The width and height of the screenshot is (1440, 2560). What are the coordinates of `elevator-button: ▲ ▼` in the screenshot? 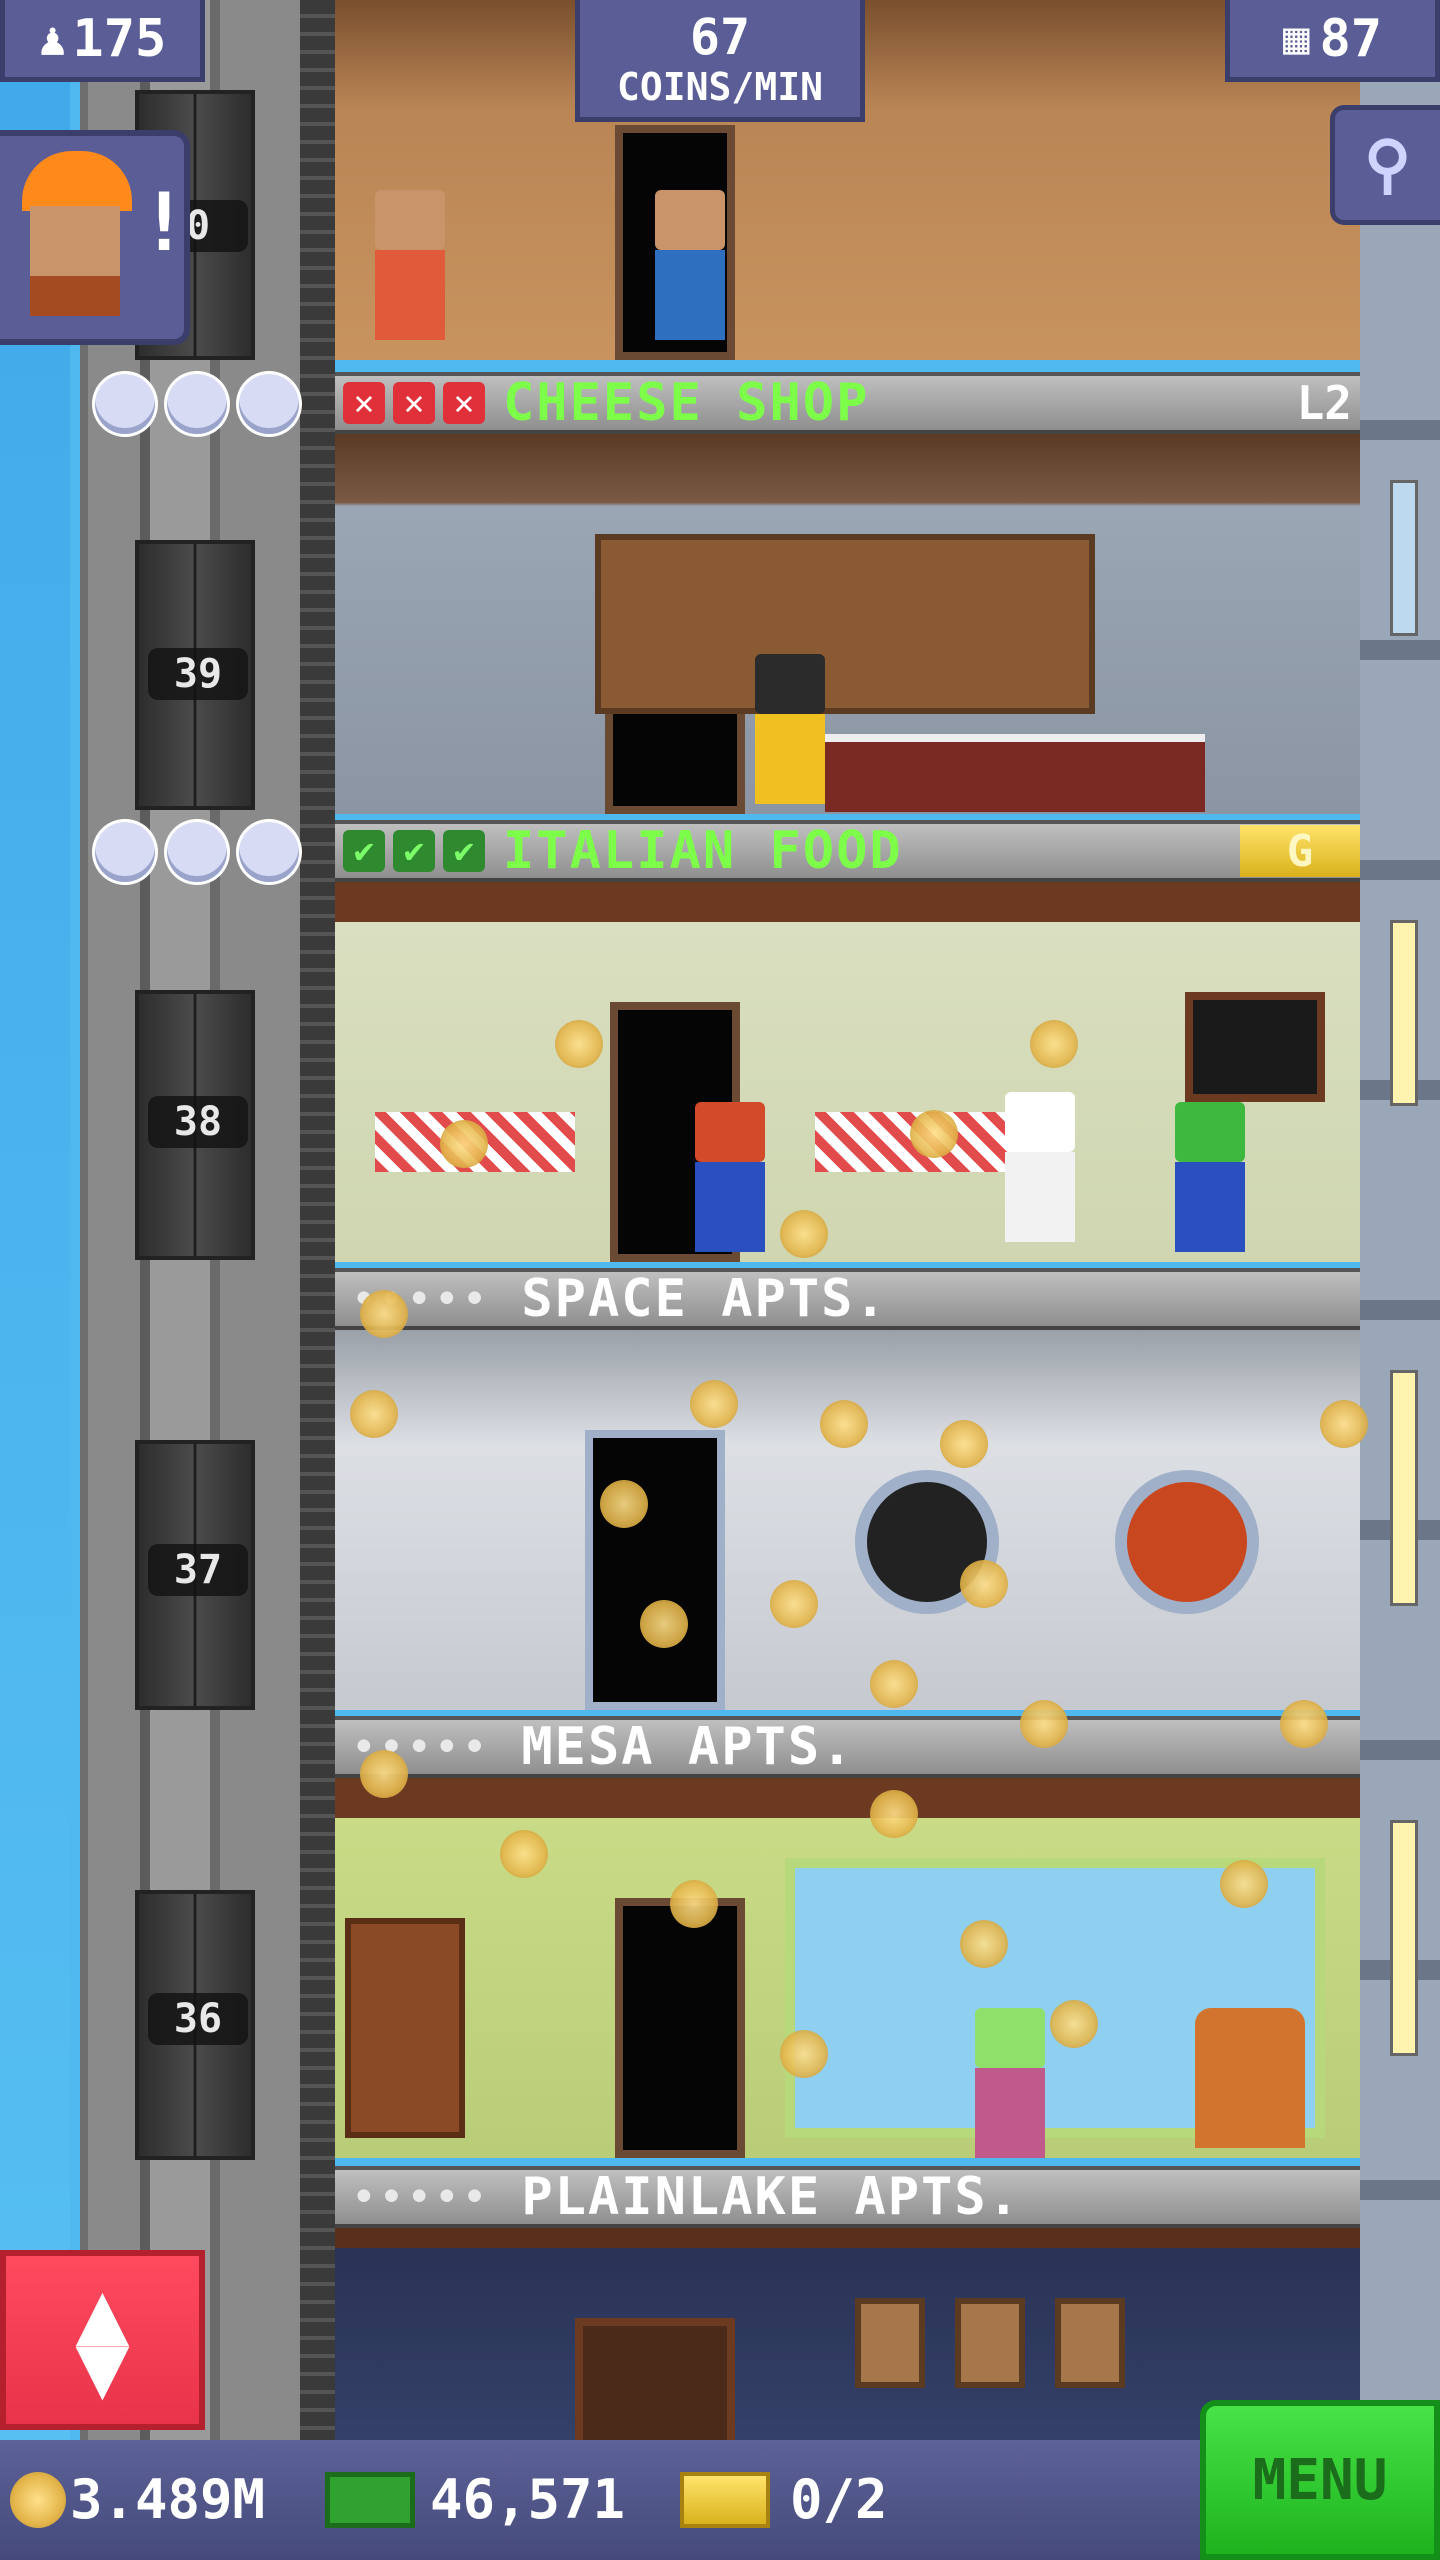 It's located at (102, 2340).